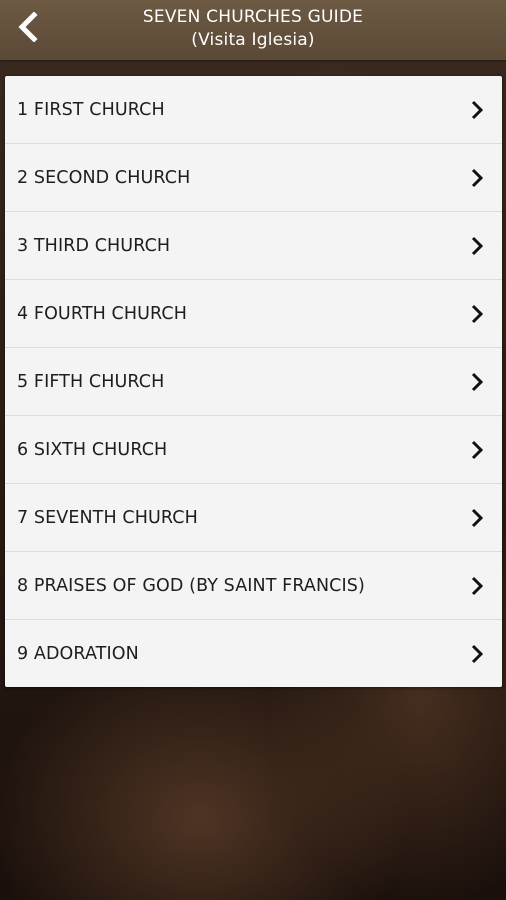  Describe the element at coordinates (92, 449) in the screenshot. I see `menu-item-label: 6 SIXTH CHURCH` at that location.